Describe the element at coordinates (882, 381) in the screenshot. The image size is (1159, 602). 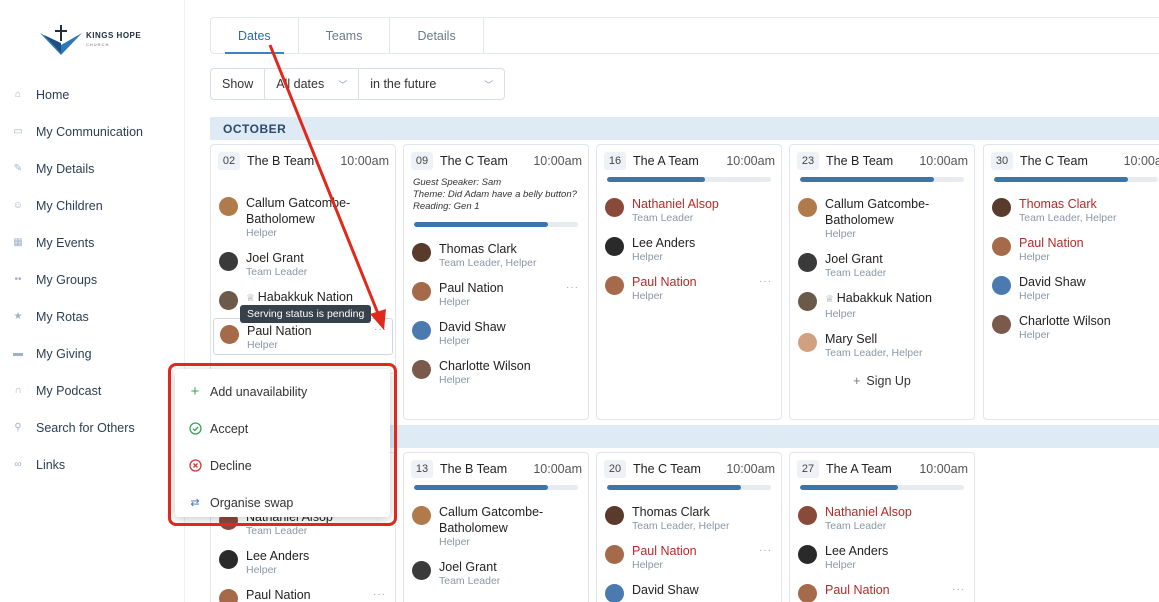
I see `sign-up-button: + Sign Up` at that location.